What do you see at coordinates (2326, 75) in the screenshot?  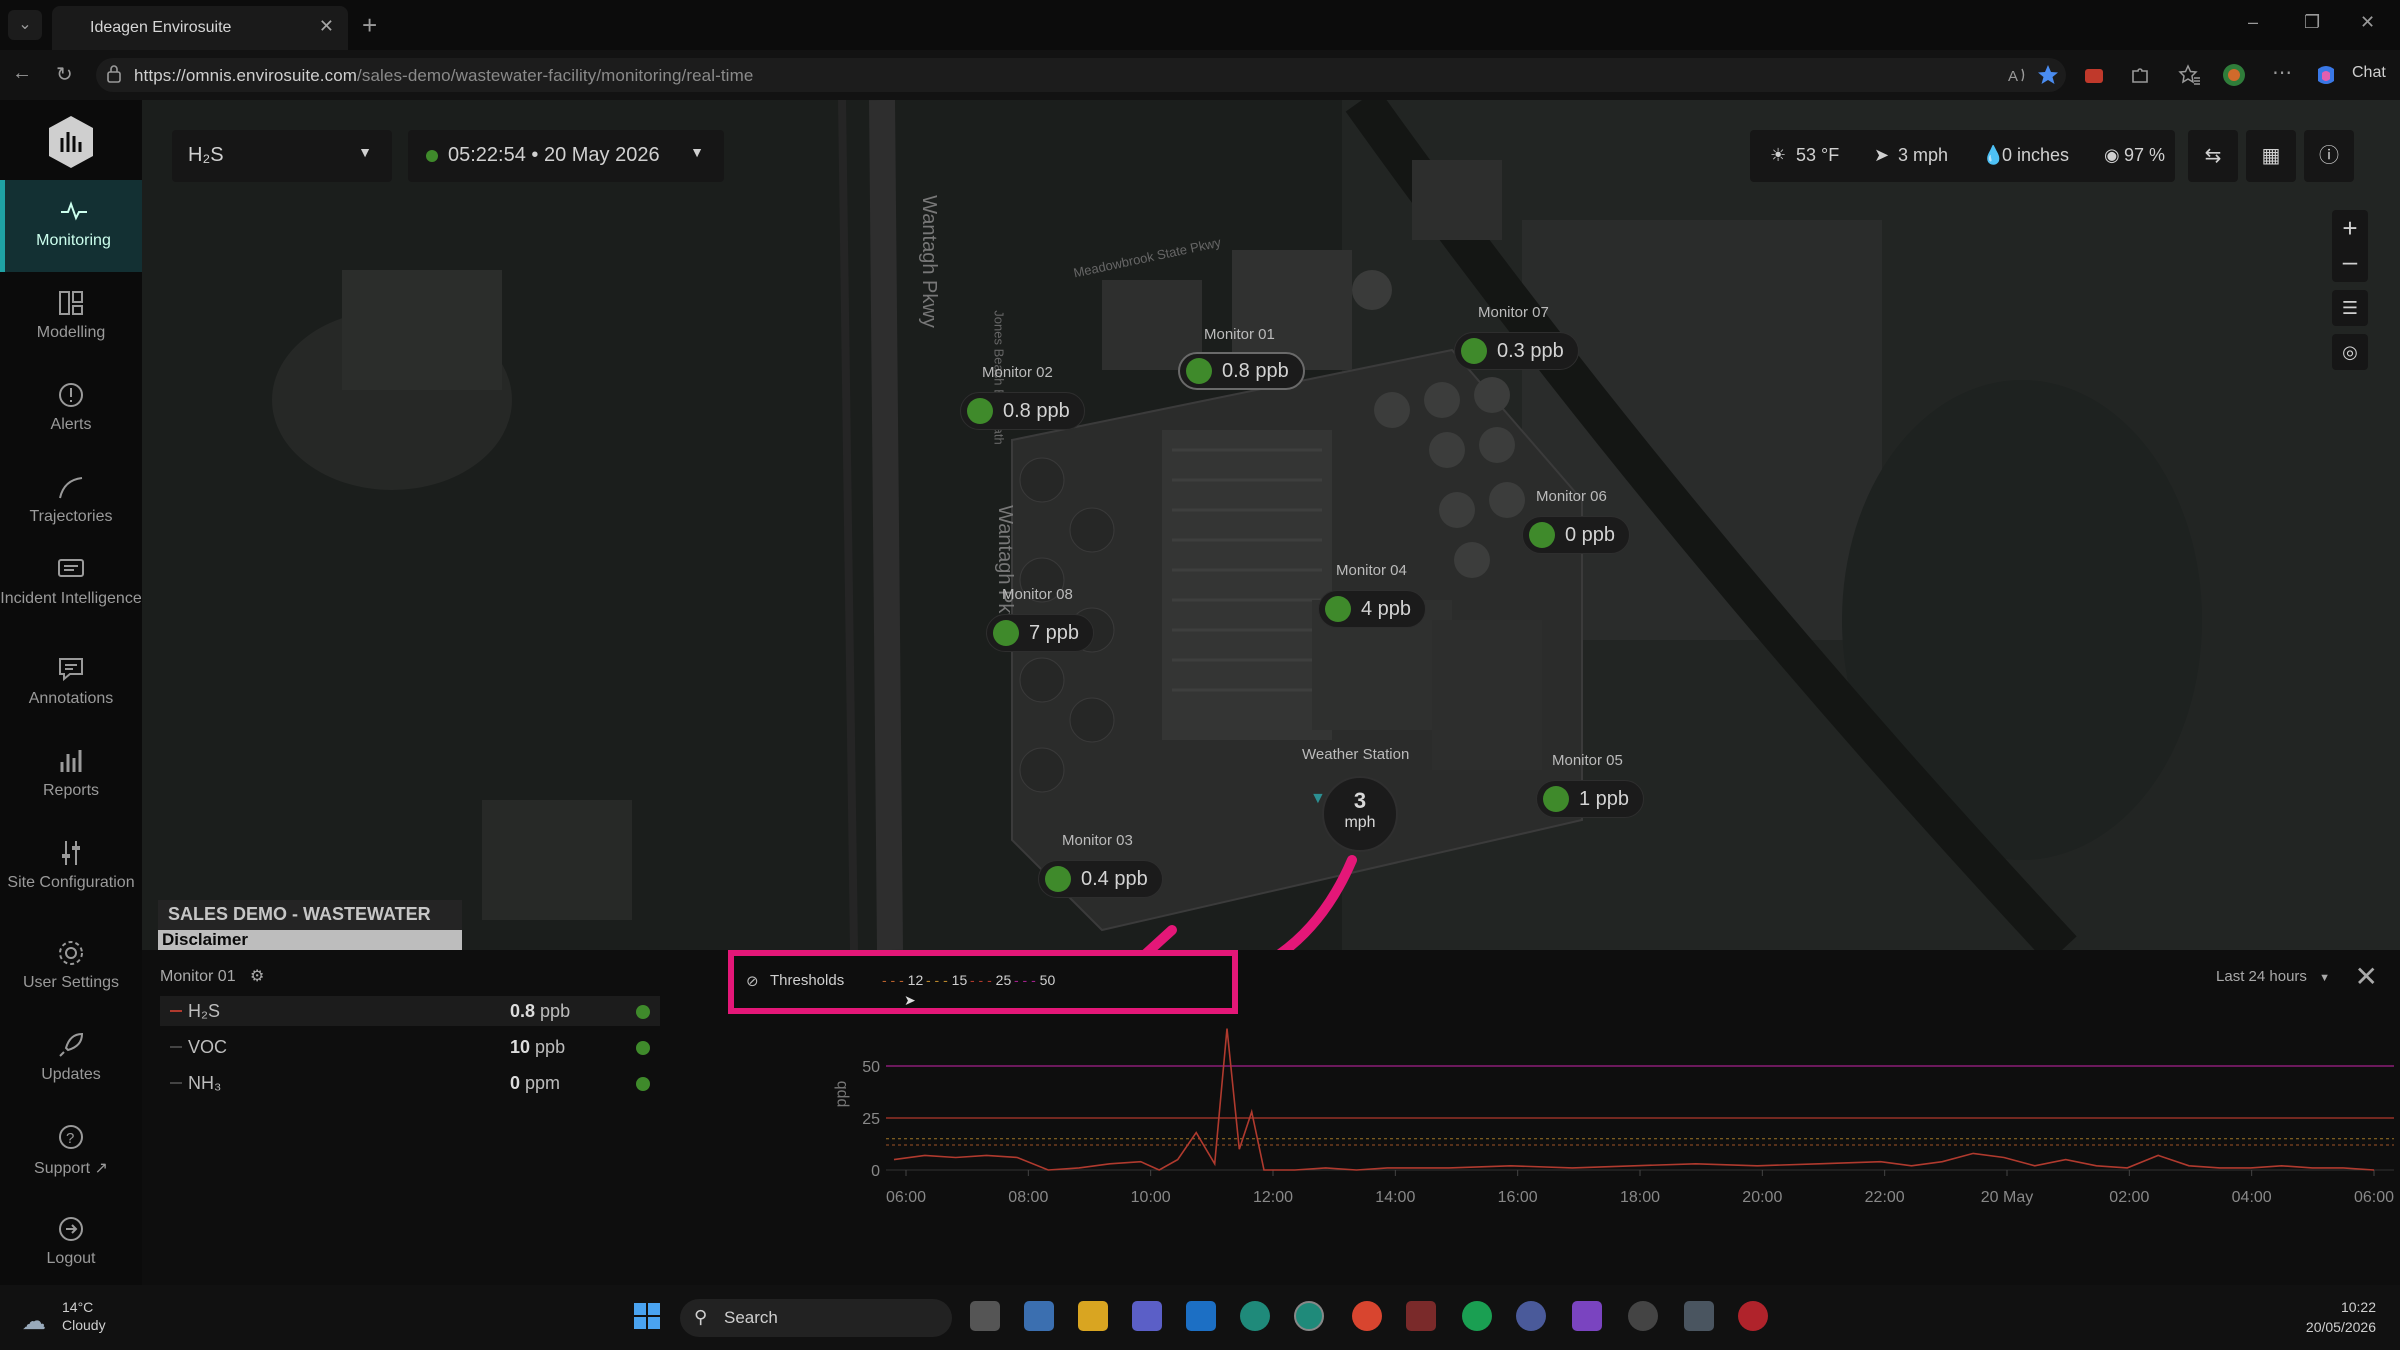 I see `copilot-icon` at bounding box center [2326, 75].